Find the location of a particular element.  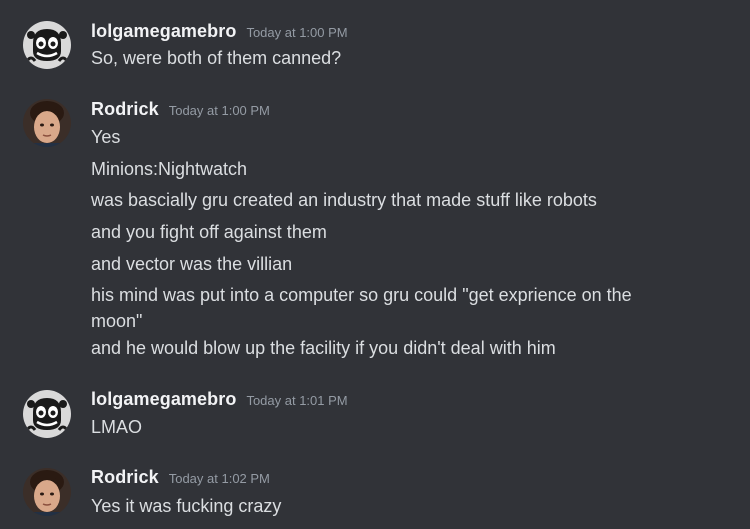

message-header: lolgamegamebro Today at 1:00 PM is located at coordinates (219, 34).